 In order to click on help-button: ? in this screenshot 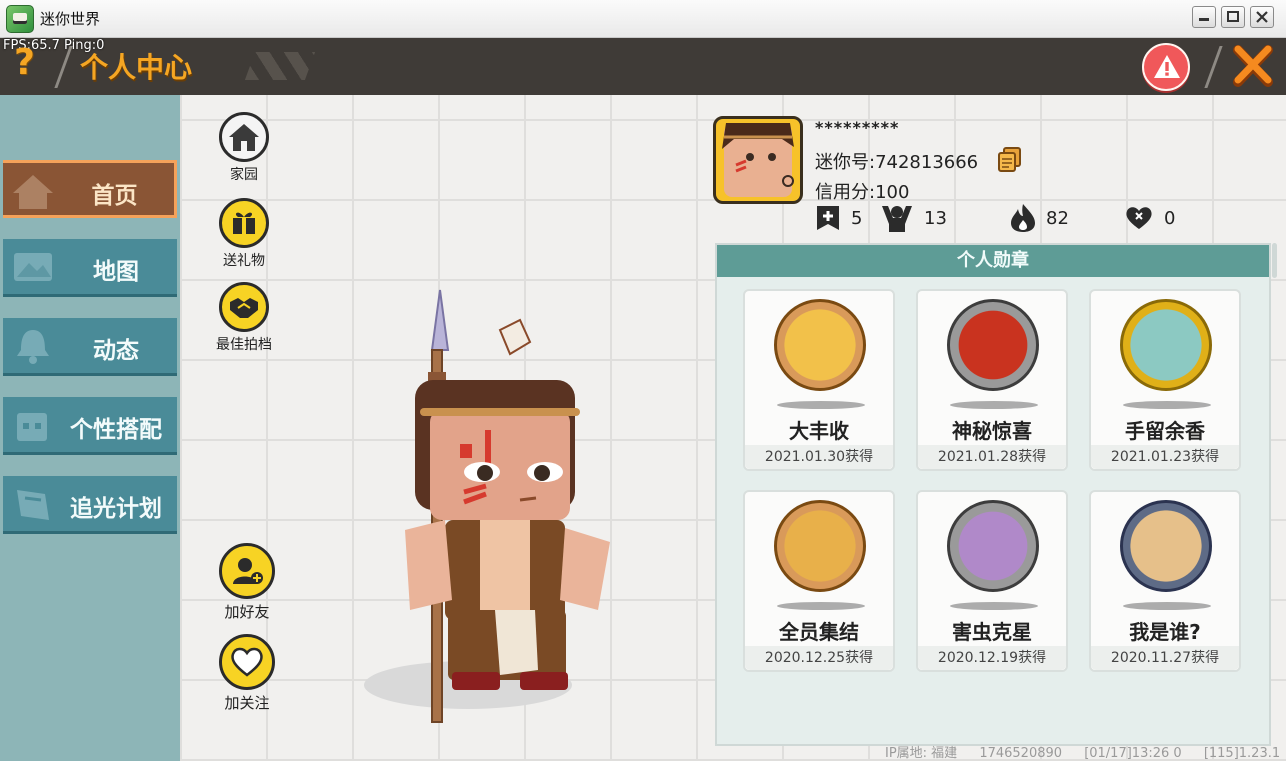, I will do `click(24, 63)`.